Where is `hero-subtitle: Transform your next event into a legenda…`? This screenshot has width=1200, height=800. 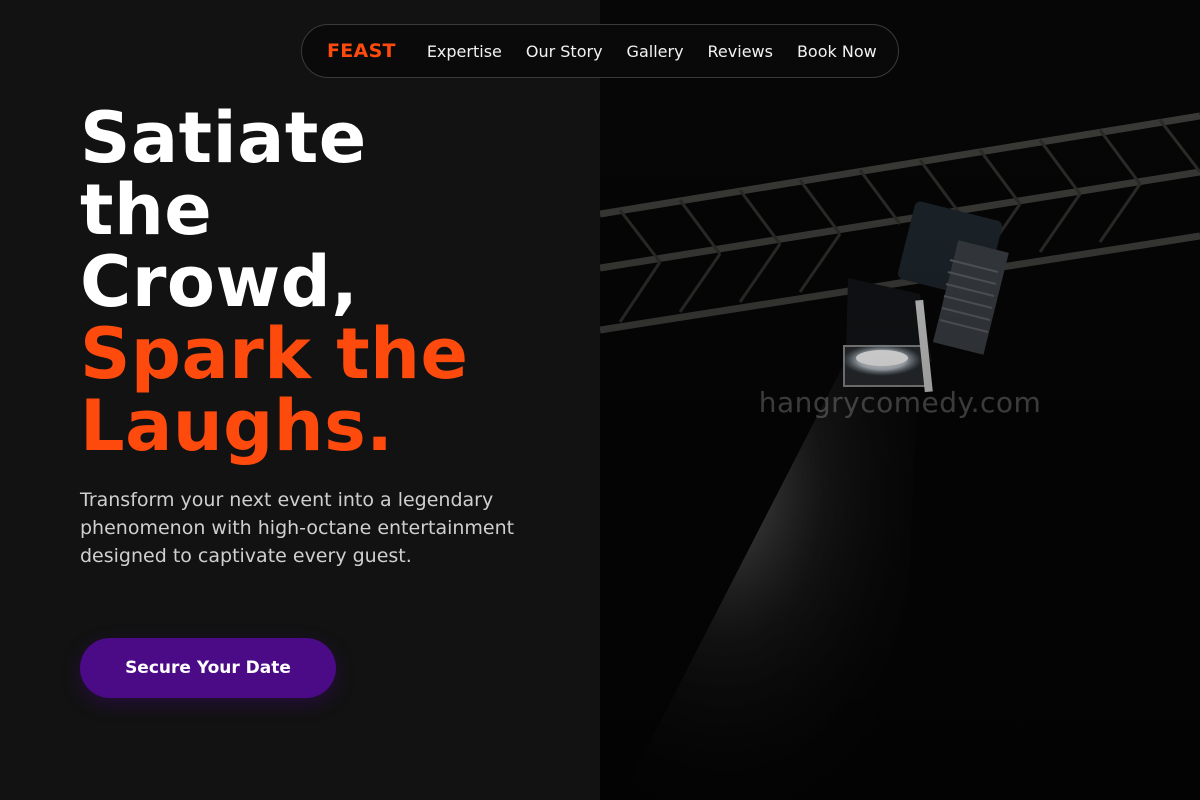
hero-subtitle: Transform your next event into a legenda… is located at coordinates (297, 528).